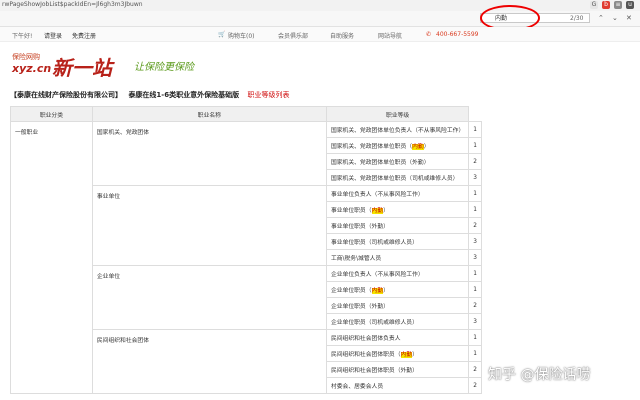 Image resolution: width=640 pixels, height=400 pixels. I want to click on occupation-name: 企业单位职员（外勤）, so click(359, 307).